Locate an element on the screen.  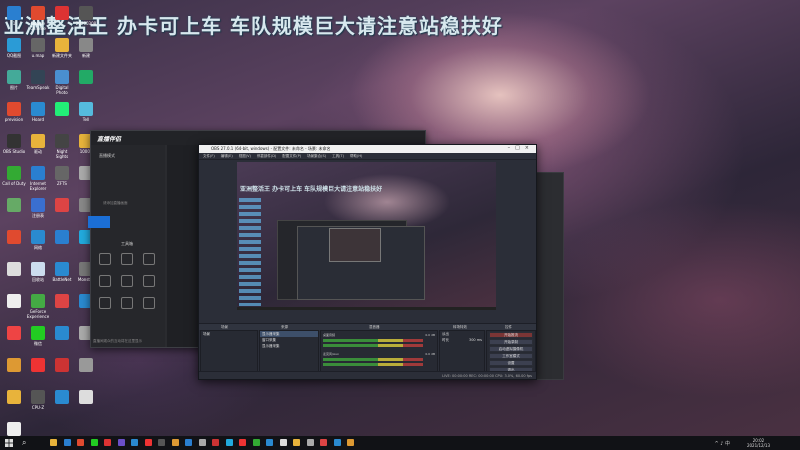
desktop-icon: 回收站 is located at coordinates (38, 272).